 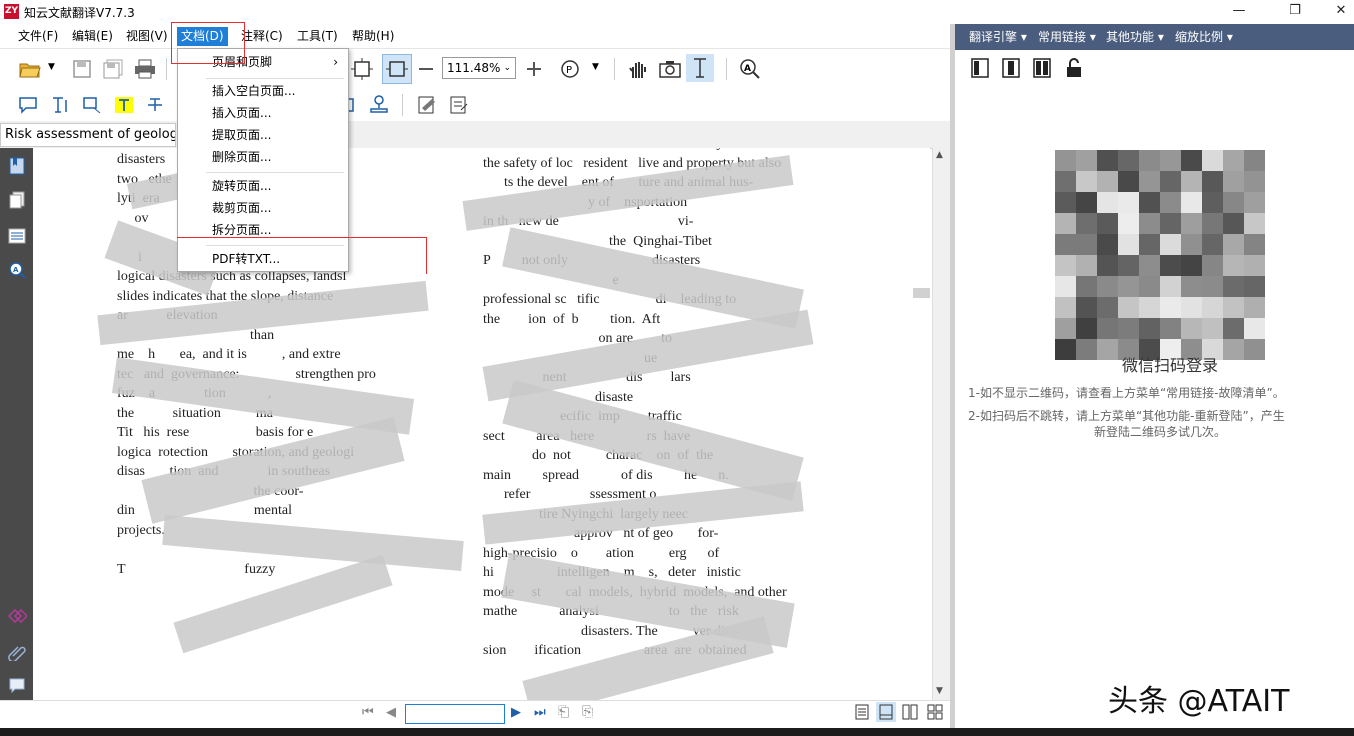 I want to click on bookmark-icon, so click(x=17, y=166).